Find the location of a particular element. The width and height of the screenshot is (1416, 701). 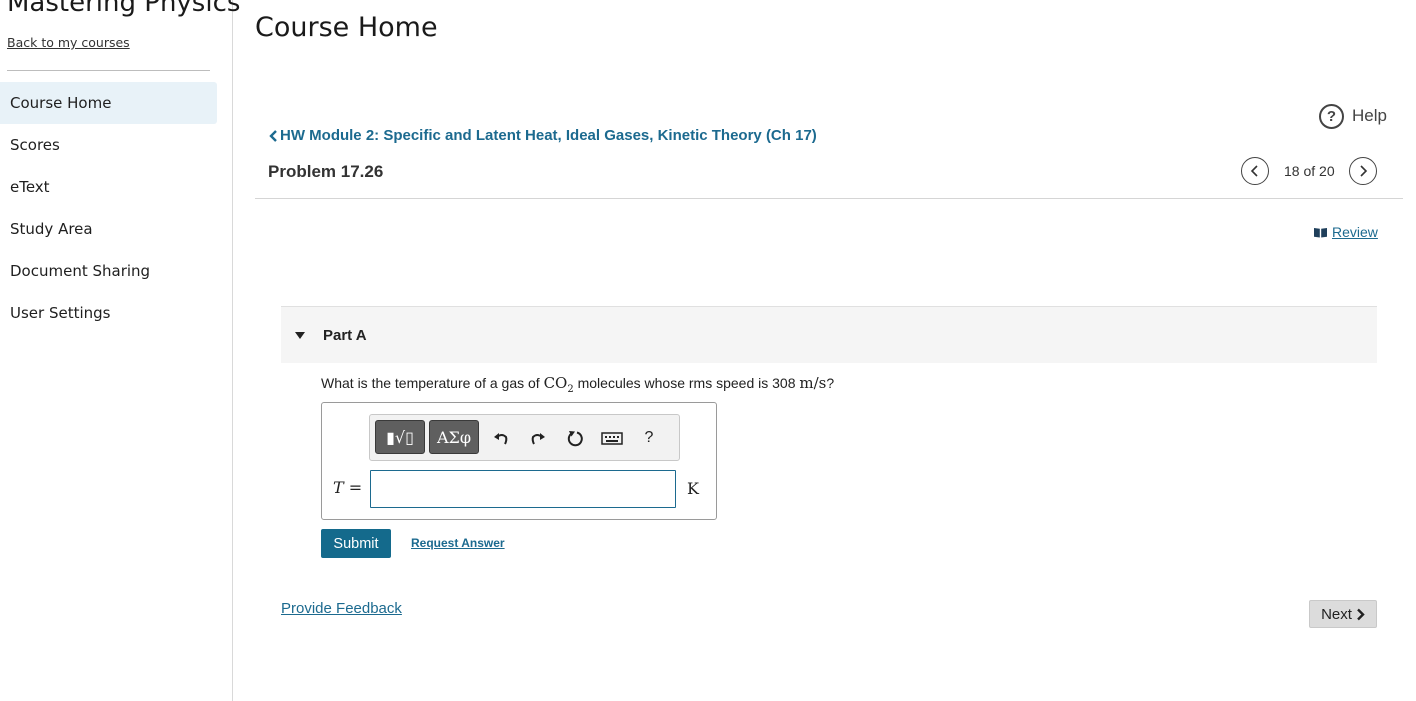

math-toolbar: ▮√▯ ΑΣφ ? is located at coordinates (524, 437).